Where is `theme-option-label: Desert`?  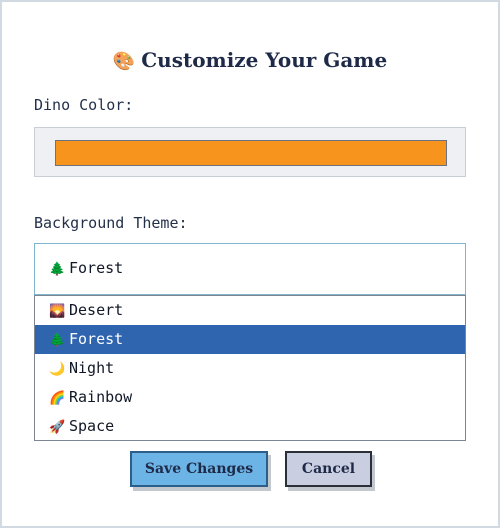 theme-option-label: Desert is located at coordinates (96, 310).